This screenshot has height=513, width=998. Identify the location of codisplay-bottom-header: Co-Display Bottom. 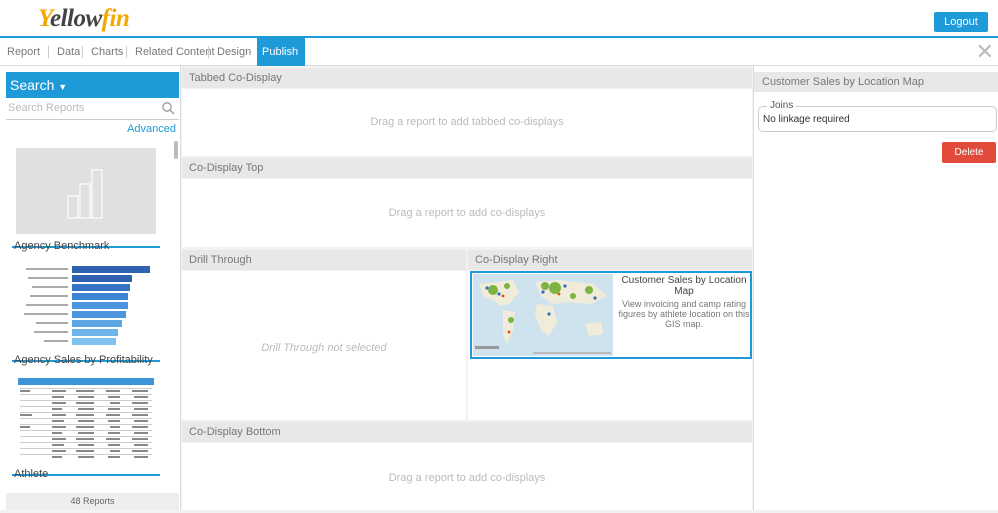
(467, 432).